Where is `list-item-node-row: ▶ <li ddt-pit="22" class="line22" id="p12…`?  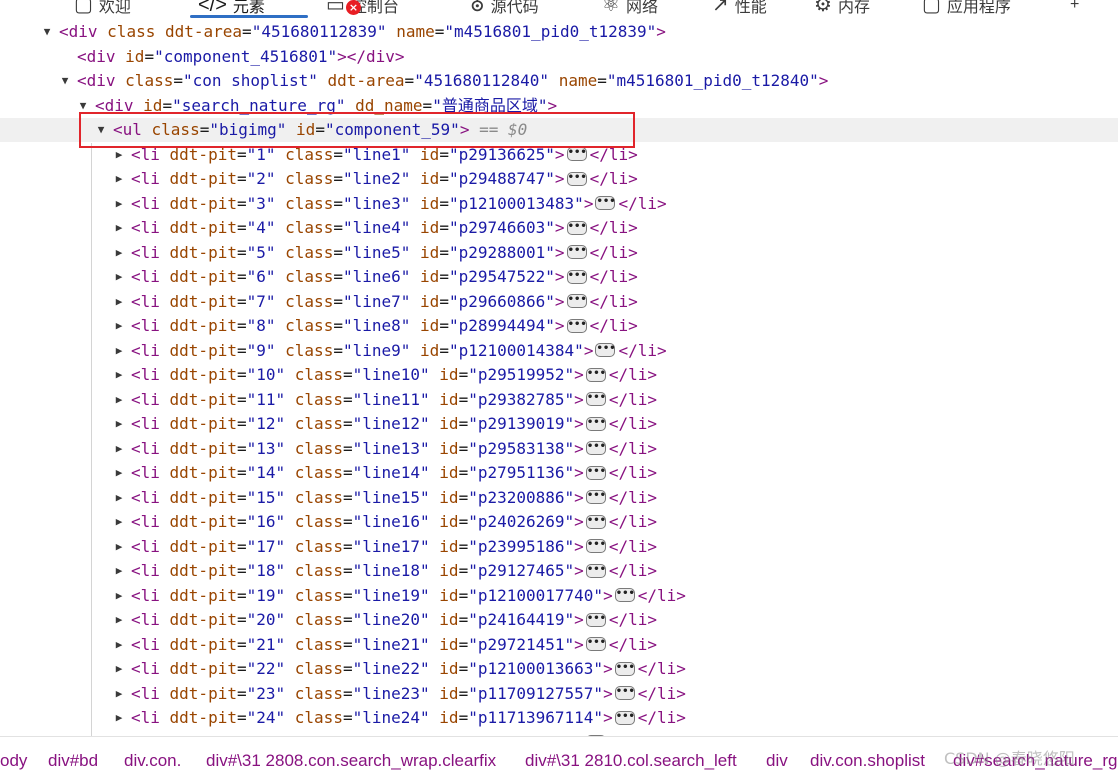
list-item-node-row: ▶ <li ddt-pit="22" class="line22" id="p12… is located at coordinates (559, 669).